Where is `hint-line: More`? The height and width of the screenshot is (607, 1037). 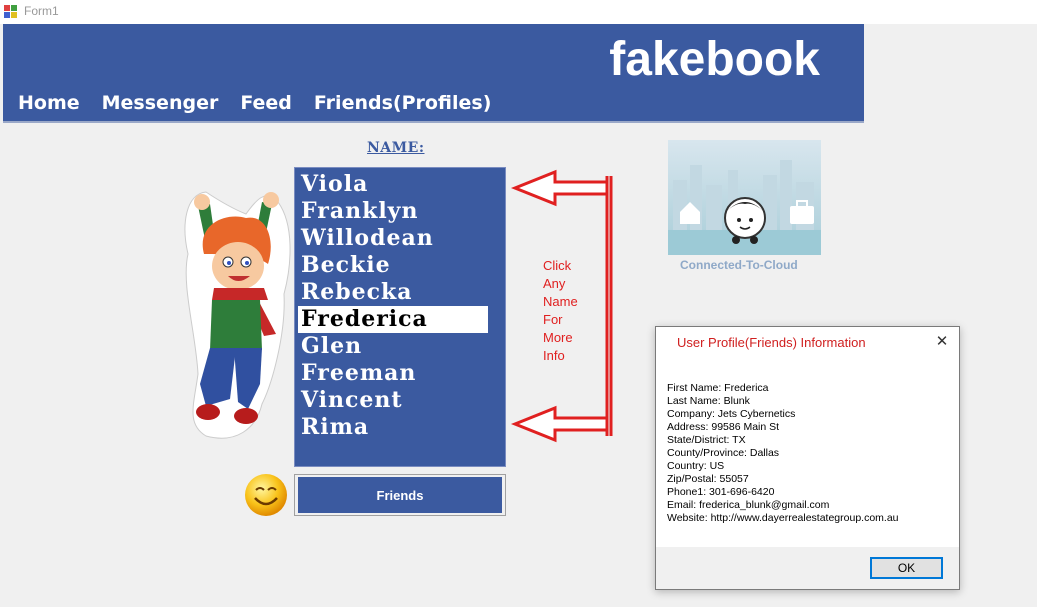
hint-line: More is located at coordinates (558, 337).